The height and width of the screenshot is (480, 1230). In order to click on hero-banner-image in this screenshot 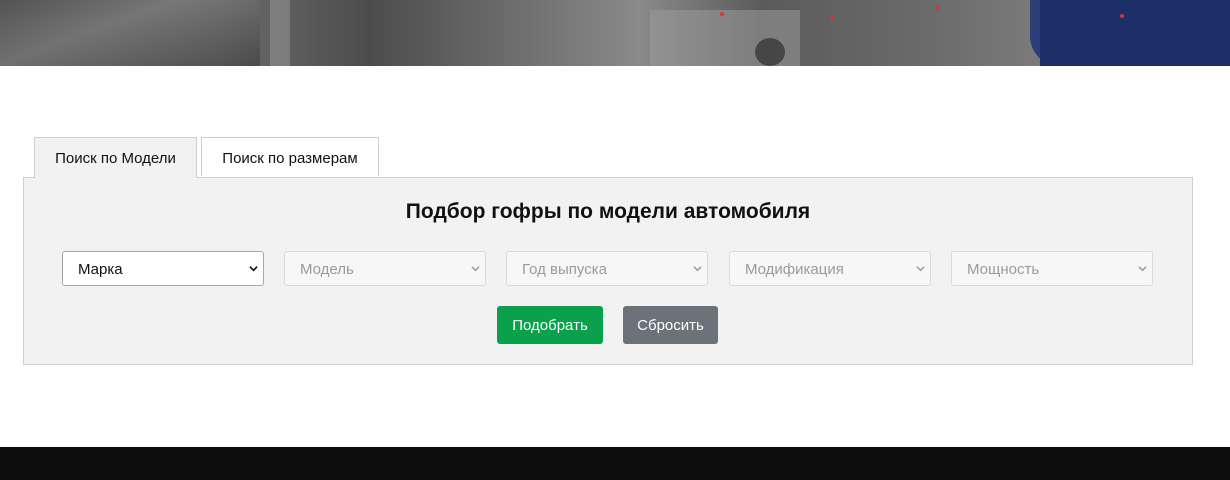, I will do `click(615, 33)`.